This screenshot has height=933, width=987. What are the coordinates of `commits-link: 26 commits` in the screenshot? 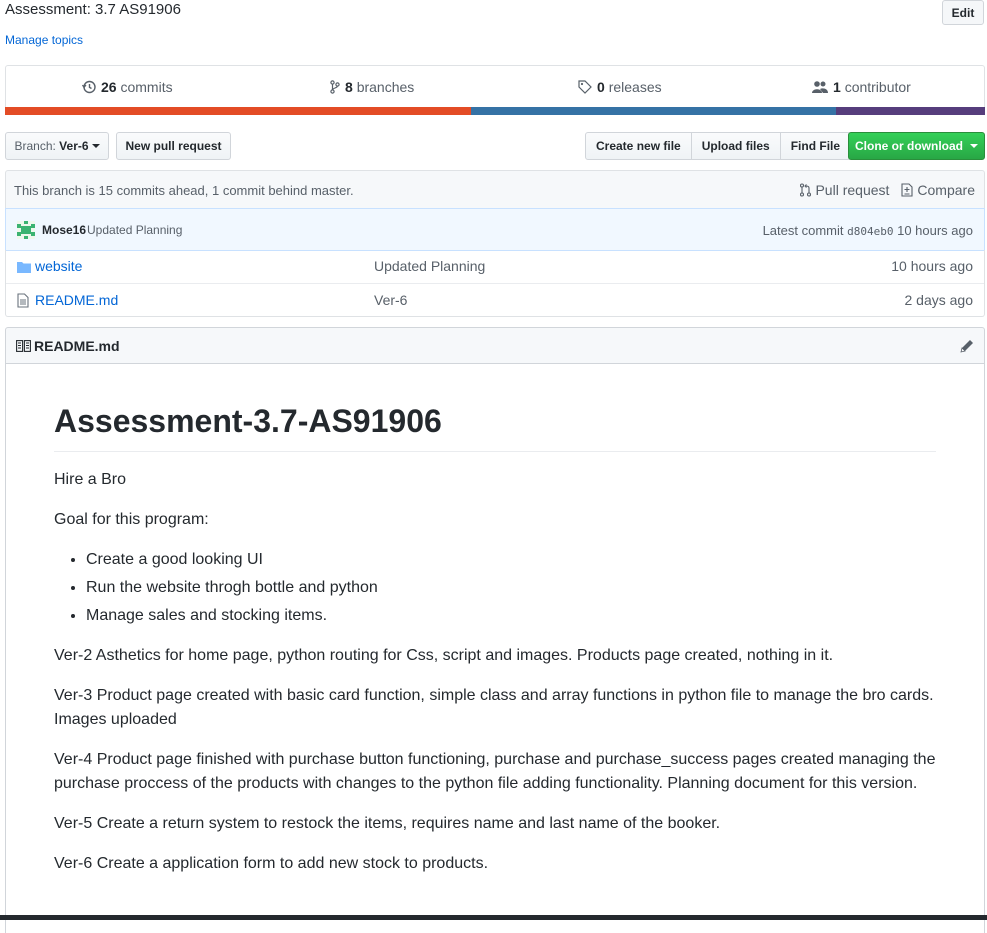 It's located at (127, 87).